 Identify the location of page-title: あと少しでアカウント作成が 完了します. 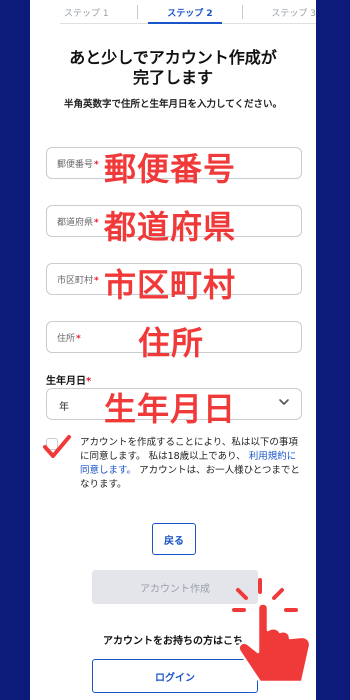
(173, 68).